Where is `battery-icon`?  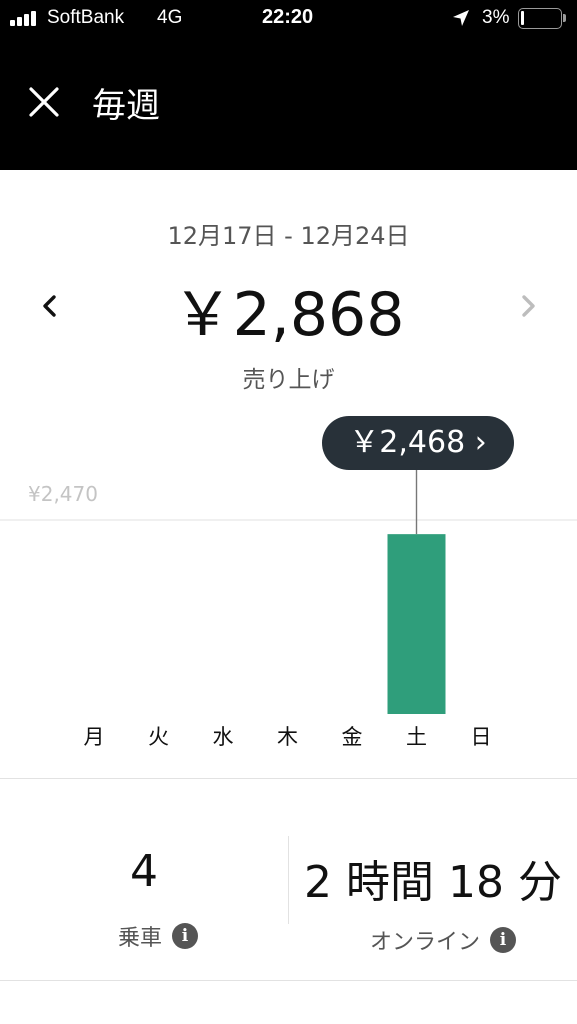
battery-icon is located at coordinates (540, 18).